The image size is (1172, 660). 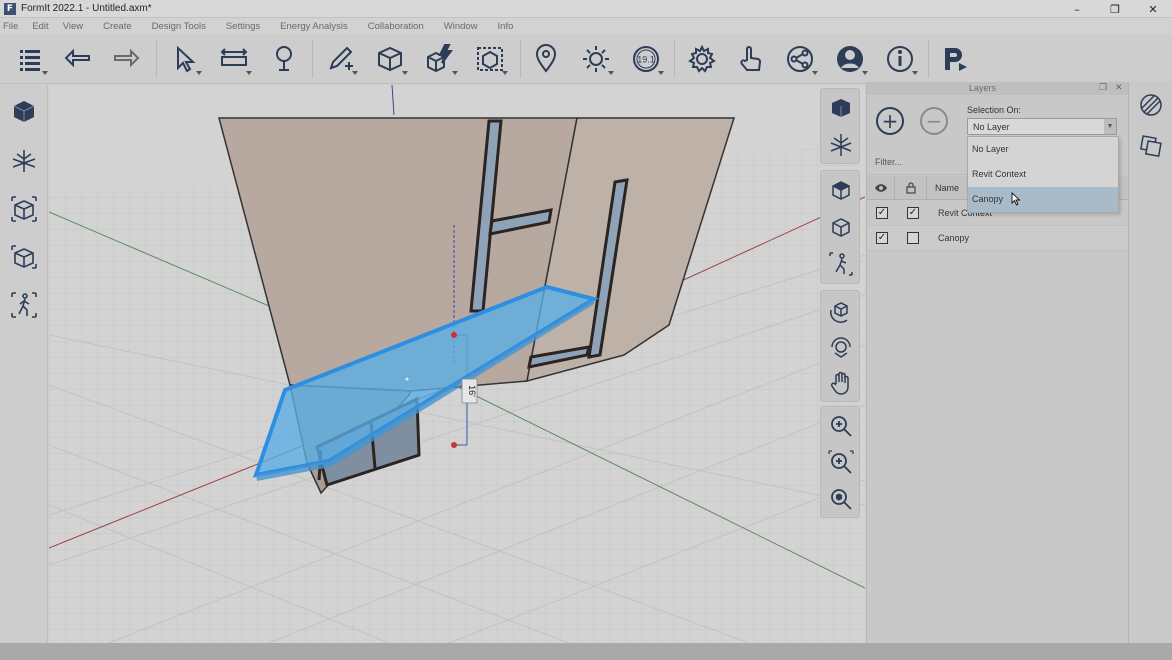 I want to click on dropdown-option-canopy: Canopy, so click(x=1043, y=199).